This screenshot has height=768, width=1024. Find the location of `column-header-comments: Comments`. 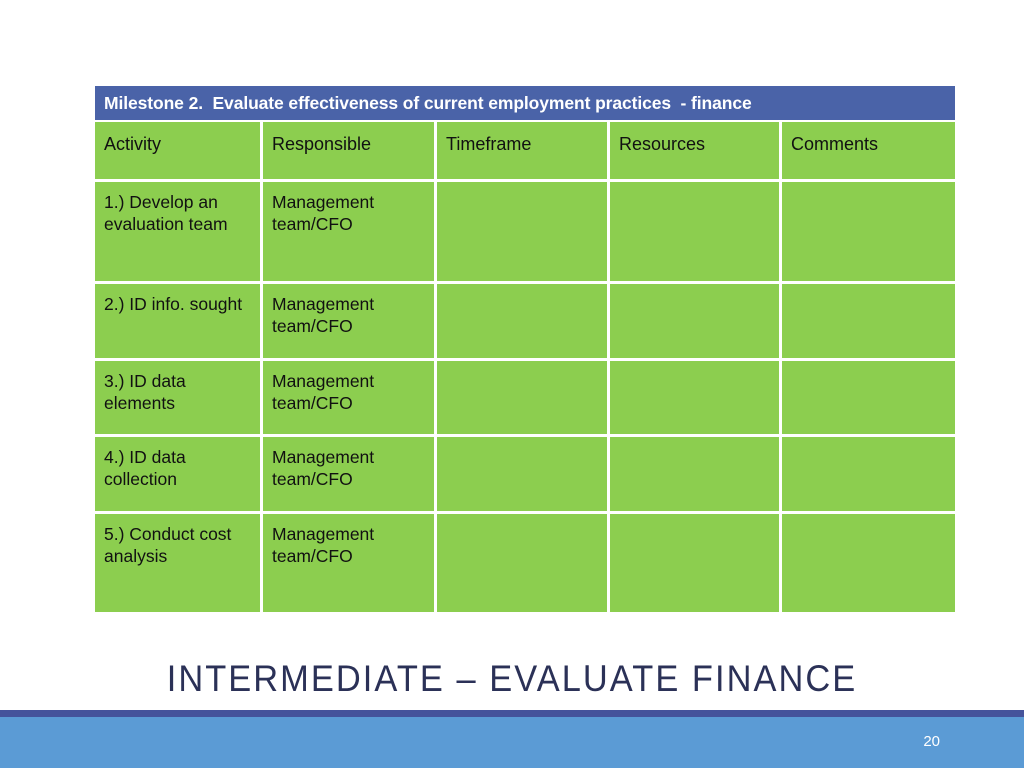

column-header-comments: Comments is located at coordinates (868, 152).